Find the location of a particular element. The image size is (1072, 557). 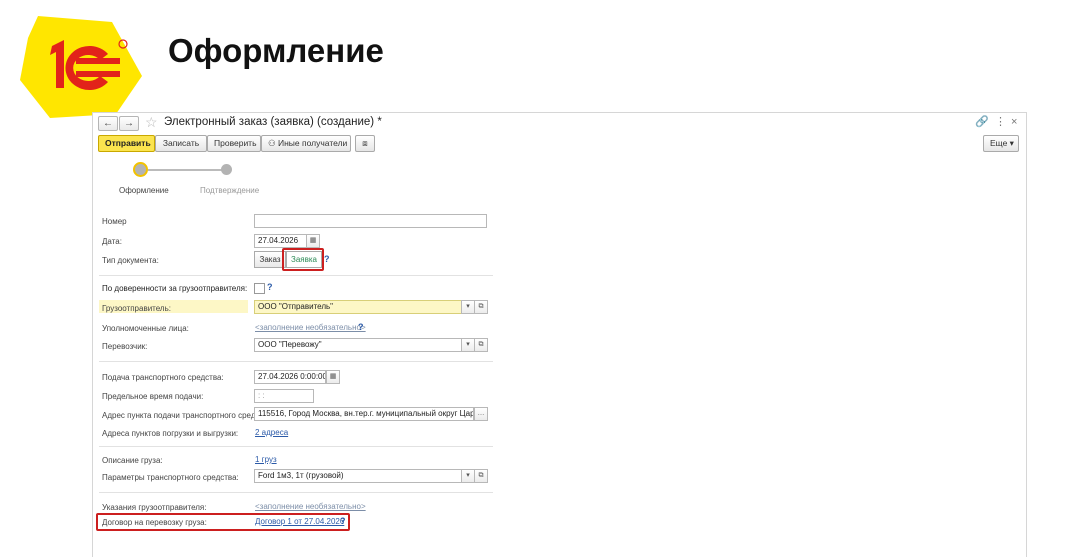

arrow-left-icon: ← is located at coordinates (108, 123).